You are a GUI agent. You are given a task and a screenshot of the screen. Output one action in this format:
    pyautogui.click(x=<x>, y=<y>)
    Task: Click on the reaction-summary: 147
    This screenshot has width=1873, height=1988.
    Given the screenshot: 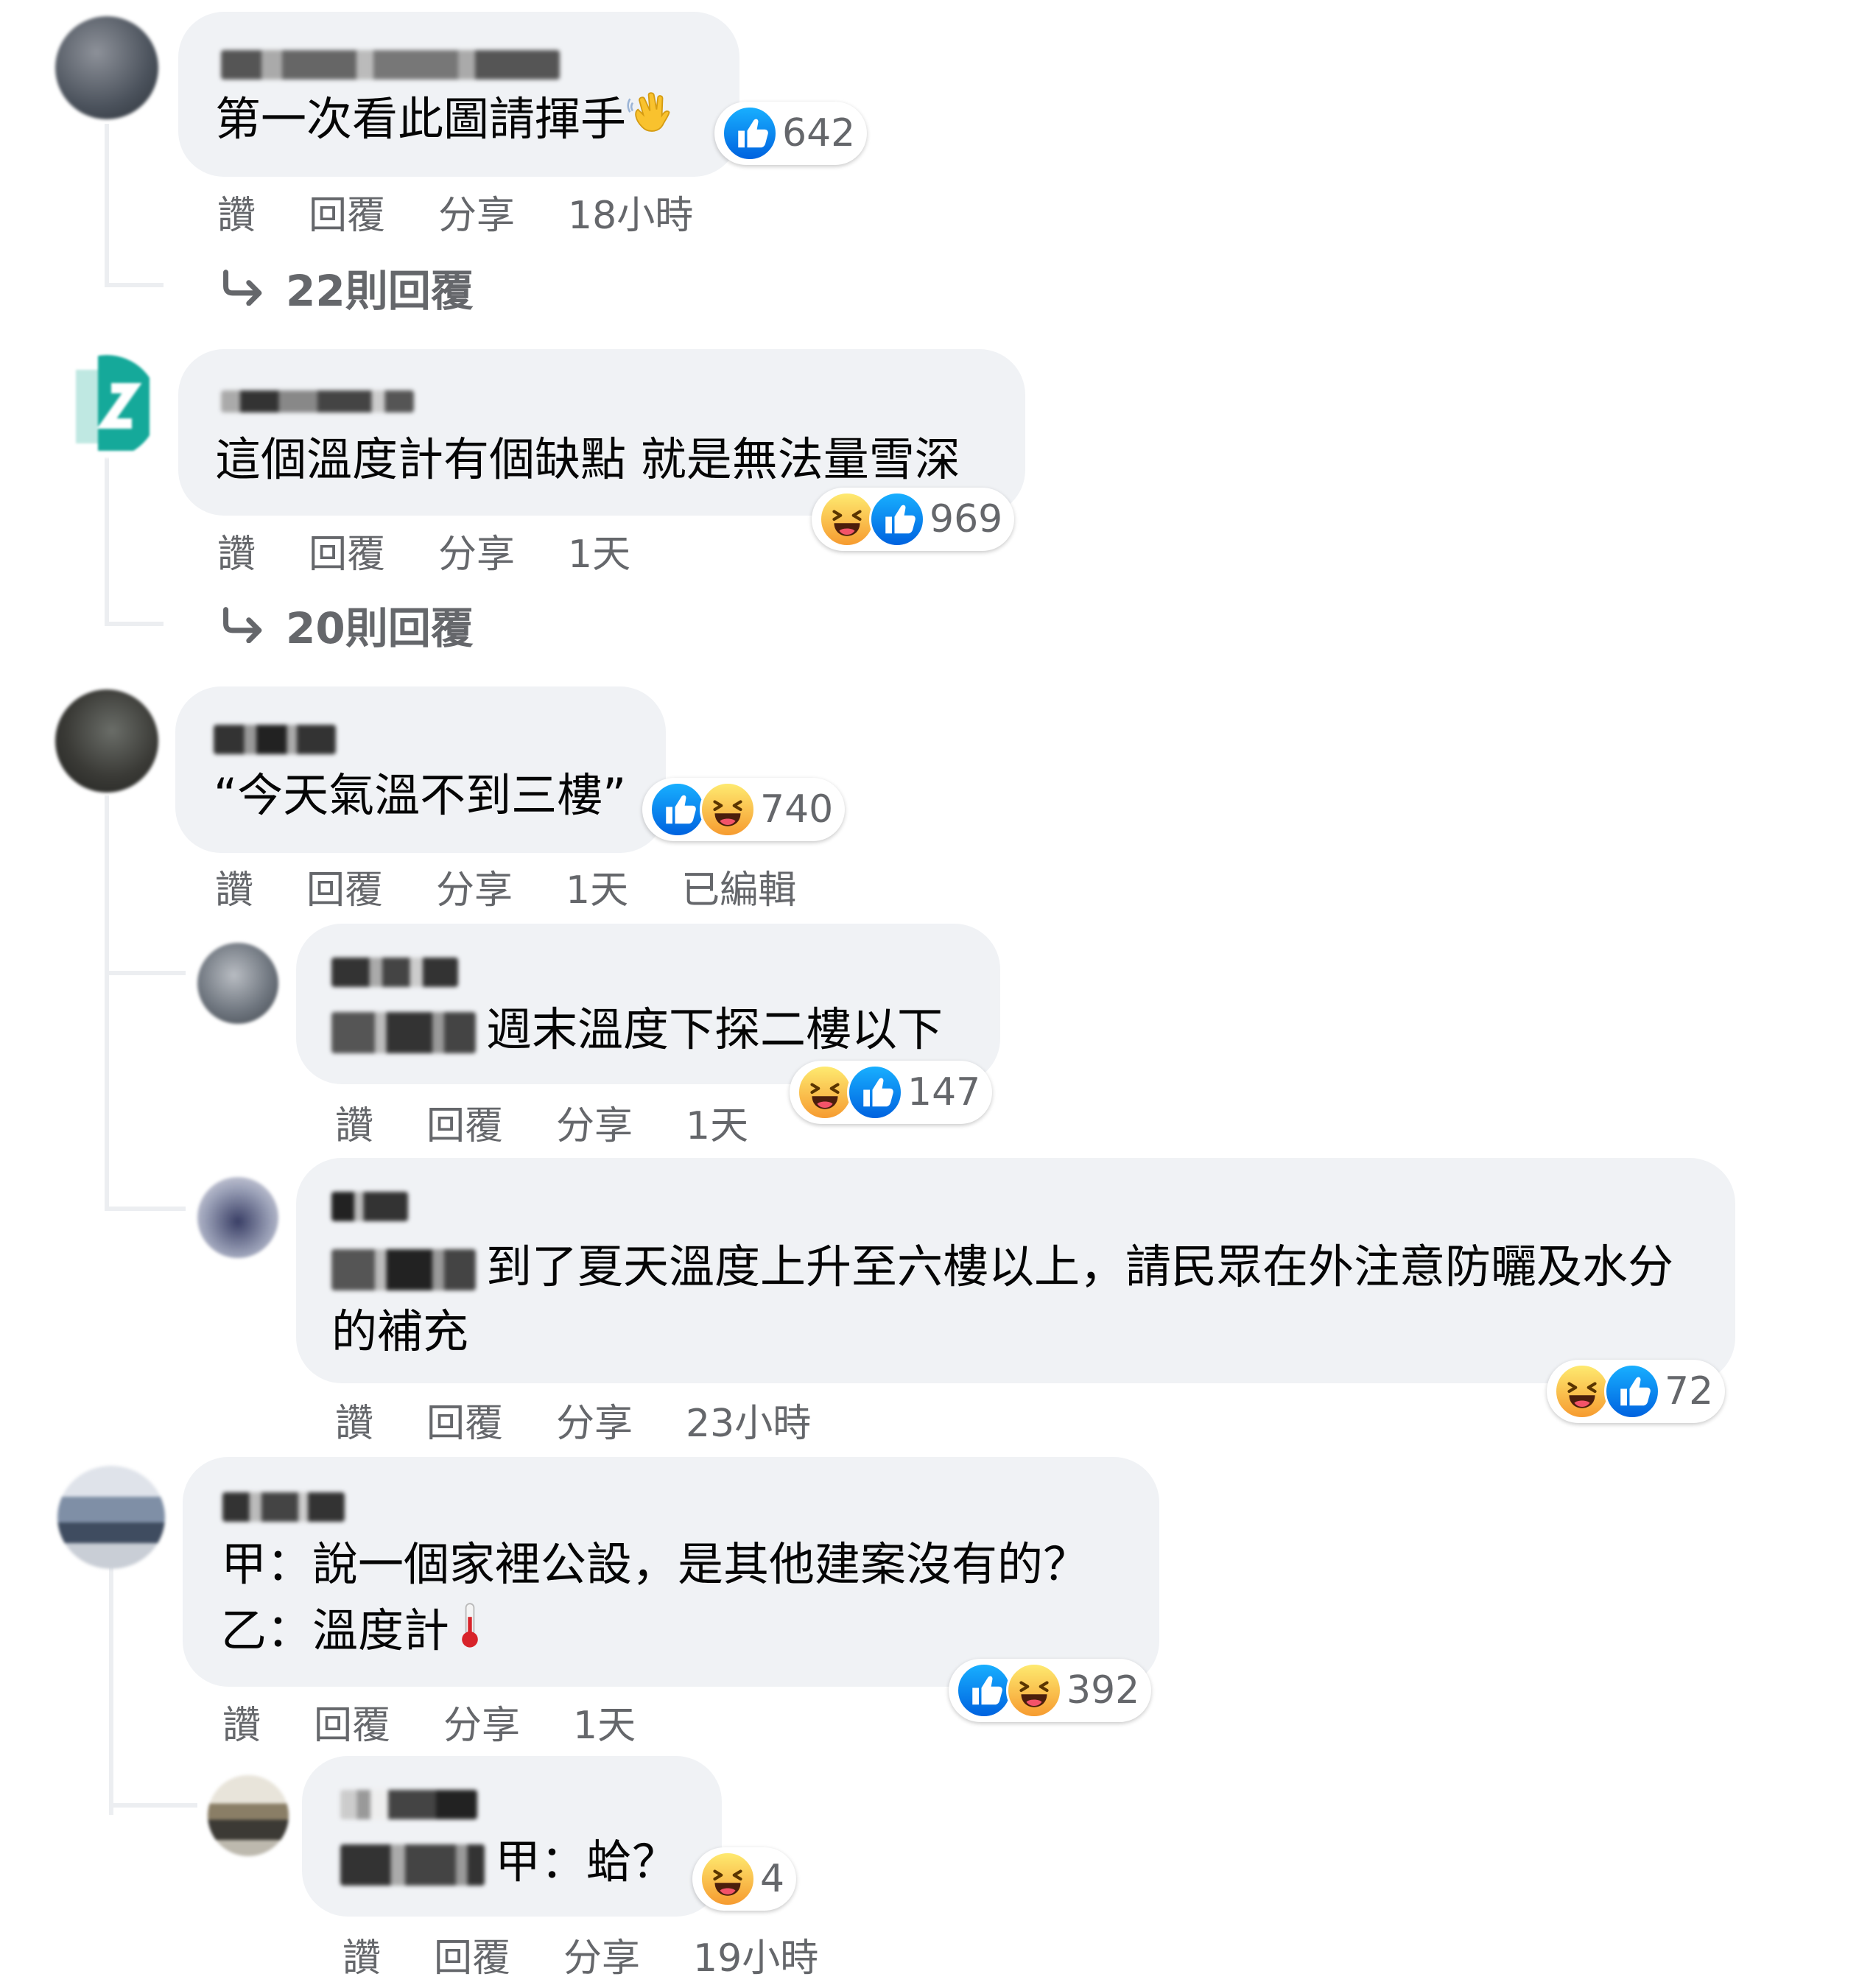 What is the action you would take?
    pyautogui.click(x=891, y=1092)
    